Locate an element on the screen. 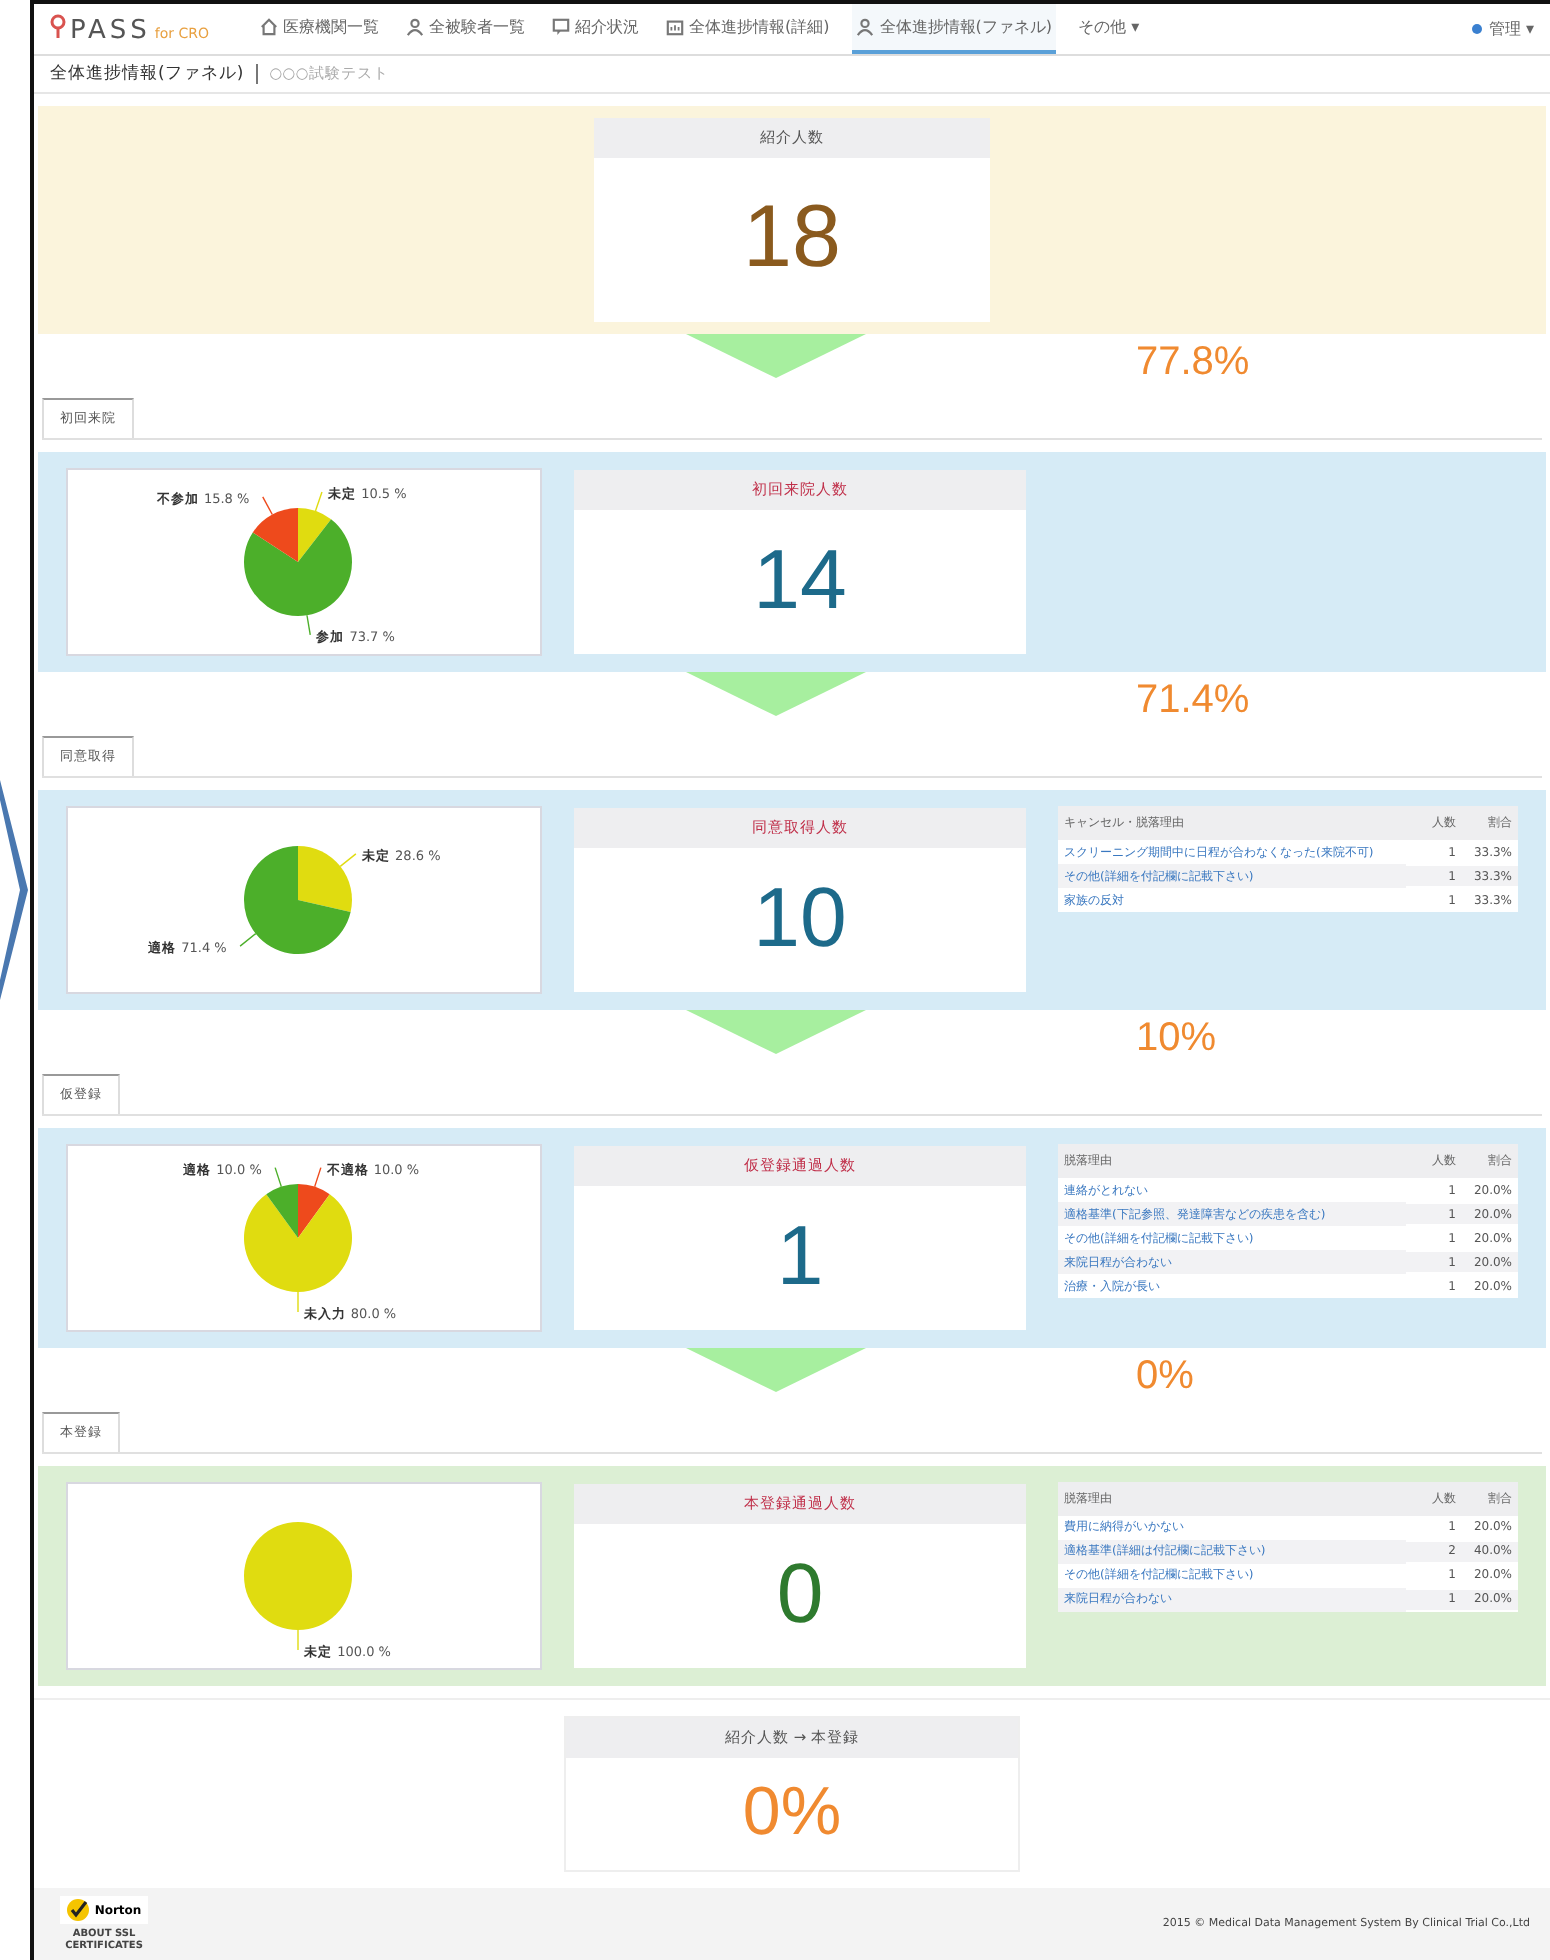 This screenshot has height=1960, width=1550. count-value: 18 is located at coordinates (792, 238).